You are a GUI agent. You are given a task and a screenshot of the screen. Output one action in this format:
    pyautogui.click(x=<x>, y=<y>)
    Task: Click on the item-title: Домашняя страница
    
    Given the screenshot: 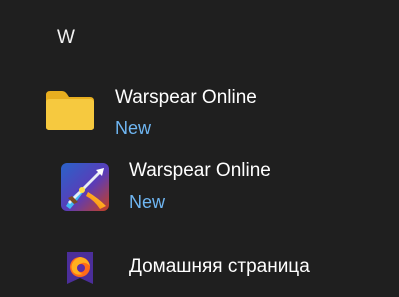 What is the action you would take?
    pyautogui.click(x=219, y=266)
    